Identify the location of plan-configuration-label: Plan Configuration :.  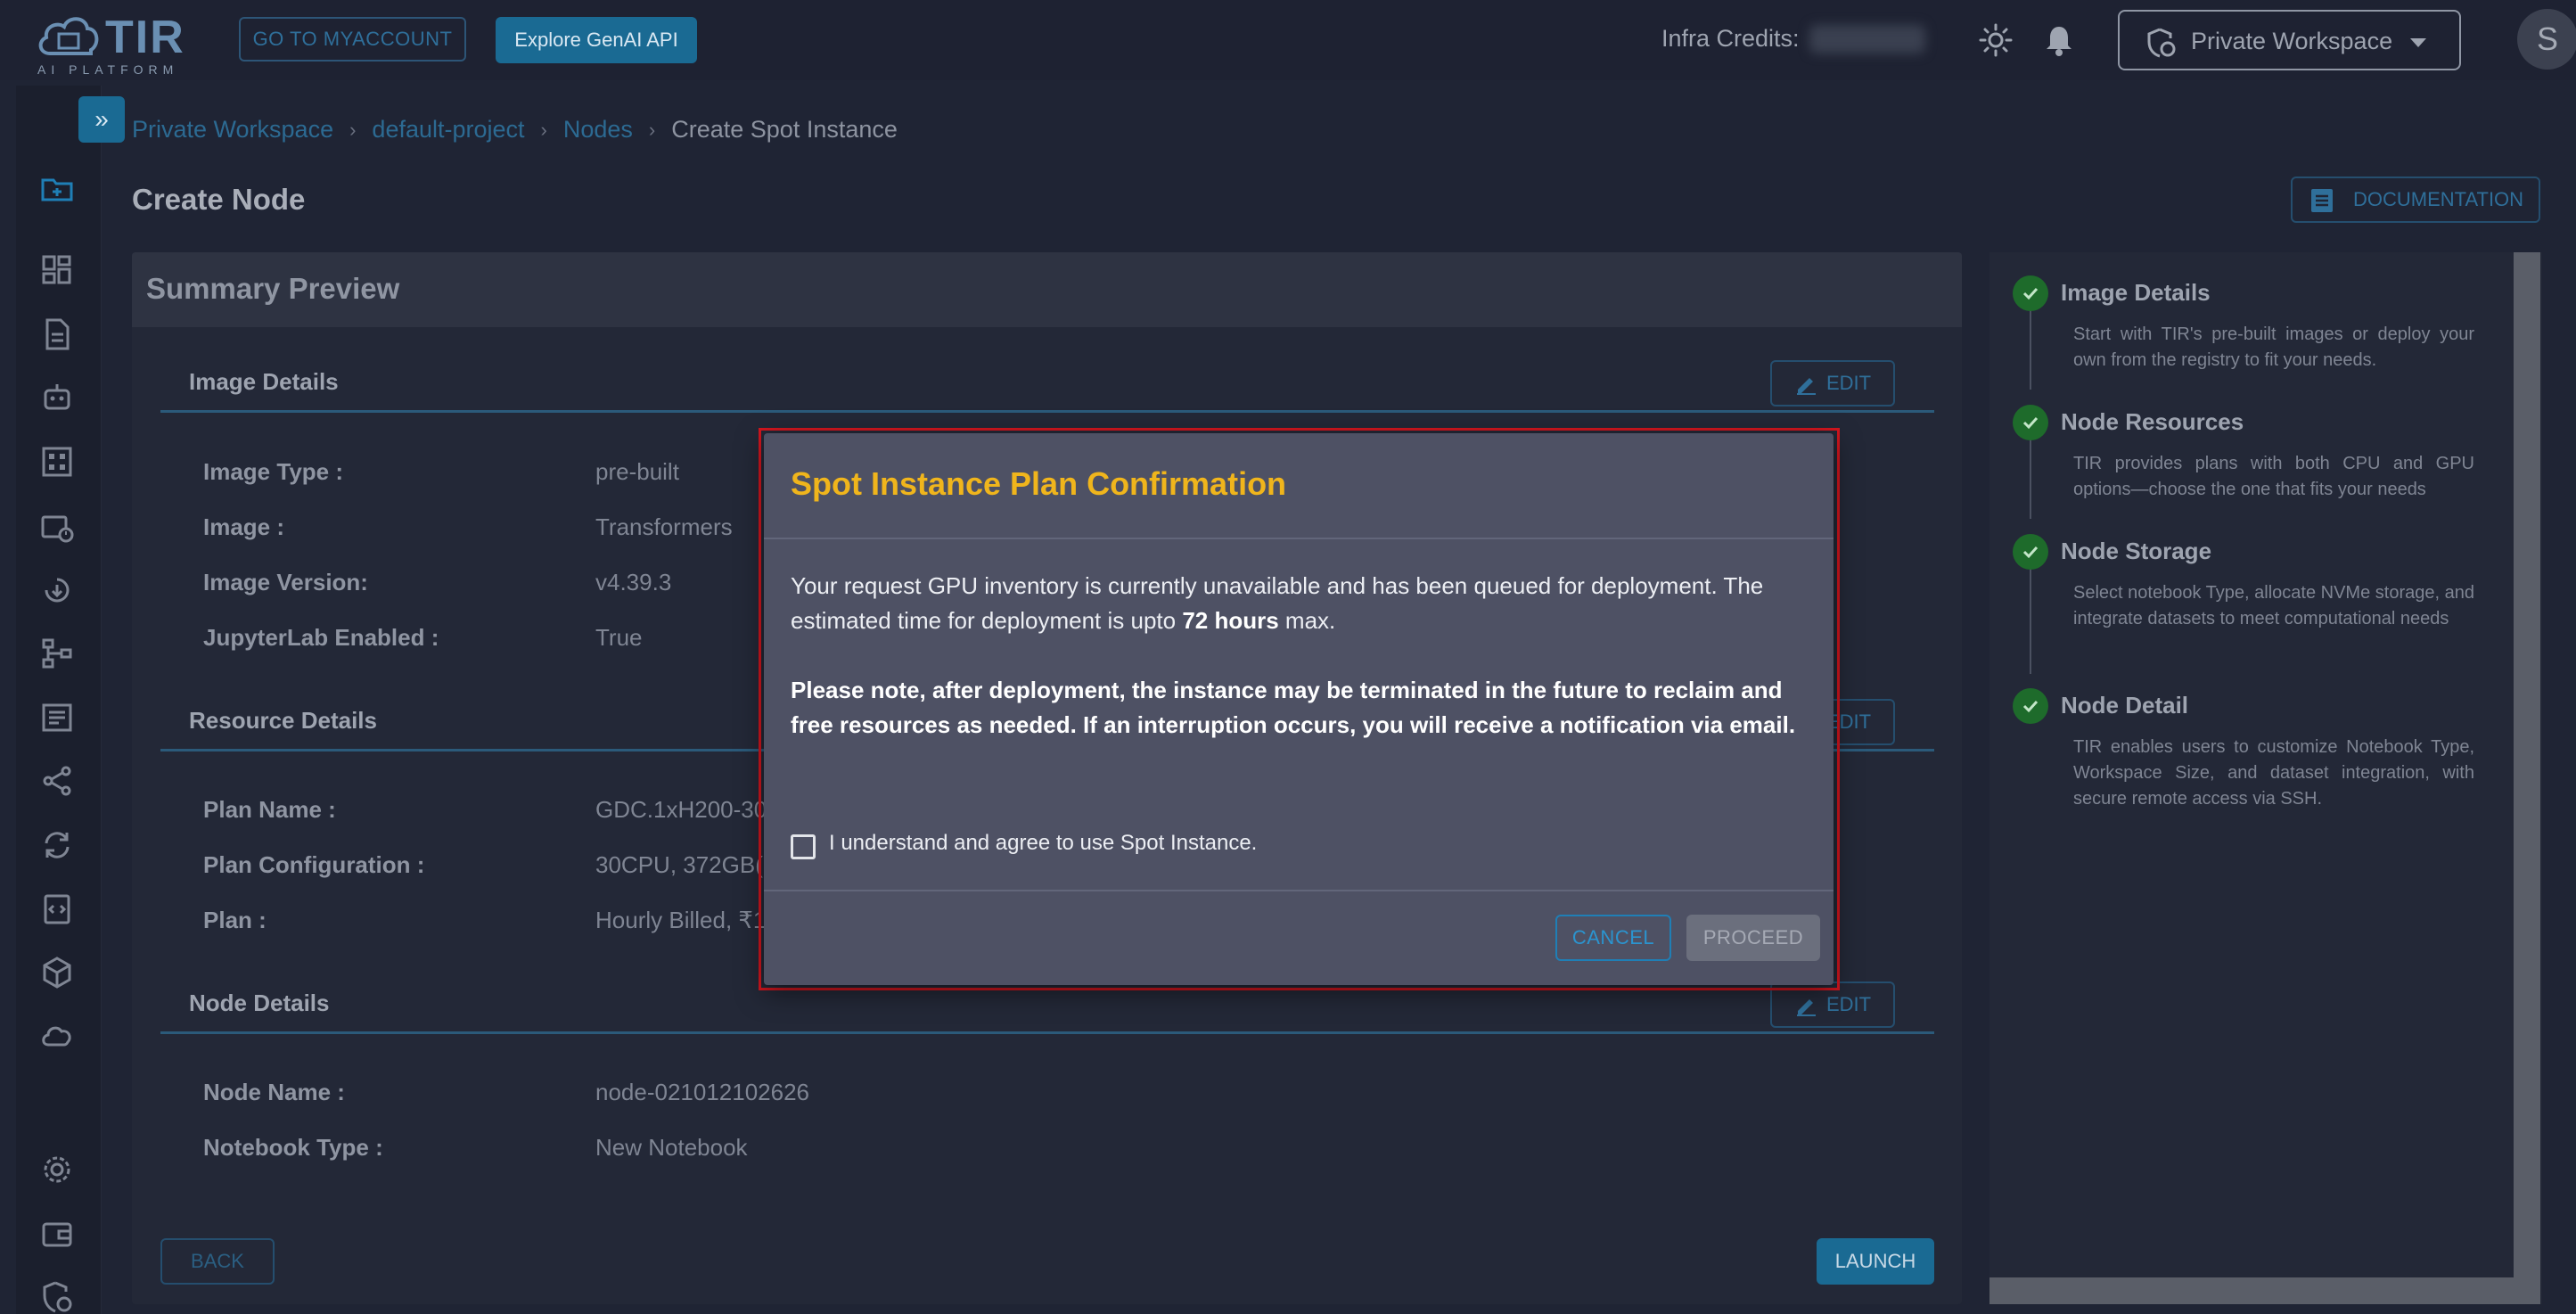
(314, 864).